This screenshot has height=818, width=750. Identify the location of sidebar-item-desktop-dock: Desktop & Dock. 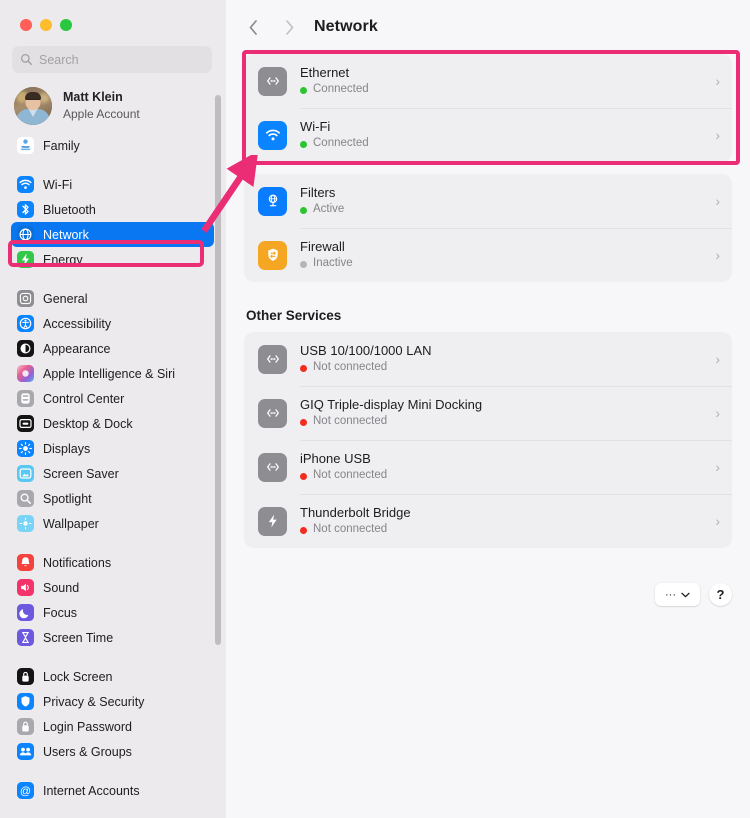
(112, 423).